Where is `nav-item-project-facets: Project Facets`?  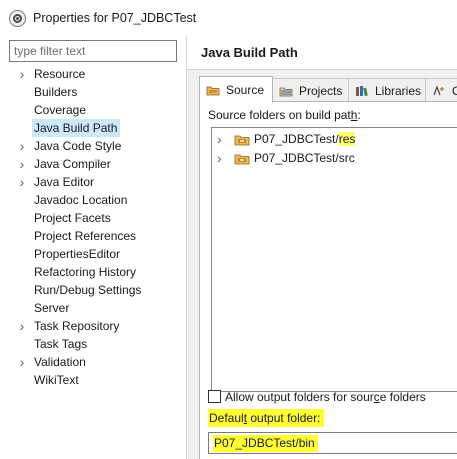
nav-item-project-facets: Project Facets is located at coordinates (93, 218).